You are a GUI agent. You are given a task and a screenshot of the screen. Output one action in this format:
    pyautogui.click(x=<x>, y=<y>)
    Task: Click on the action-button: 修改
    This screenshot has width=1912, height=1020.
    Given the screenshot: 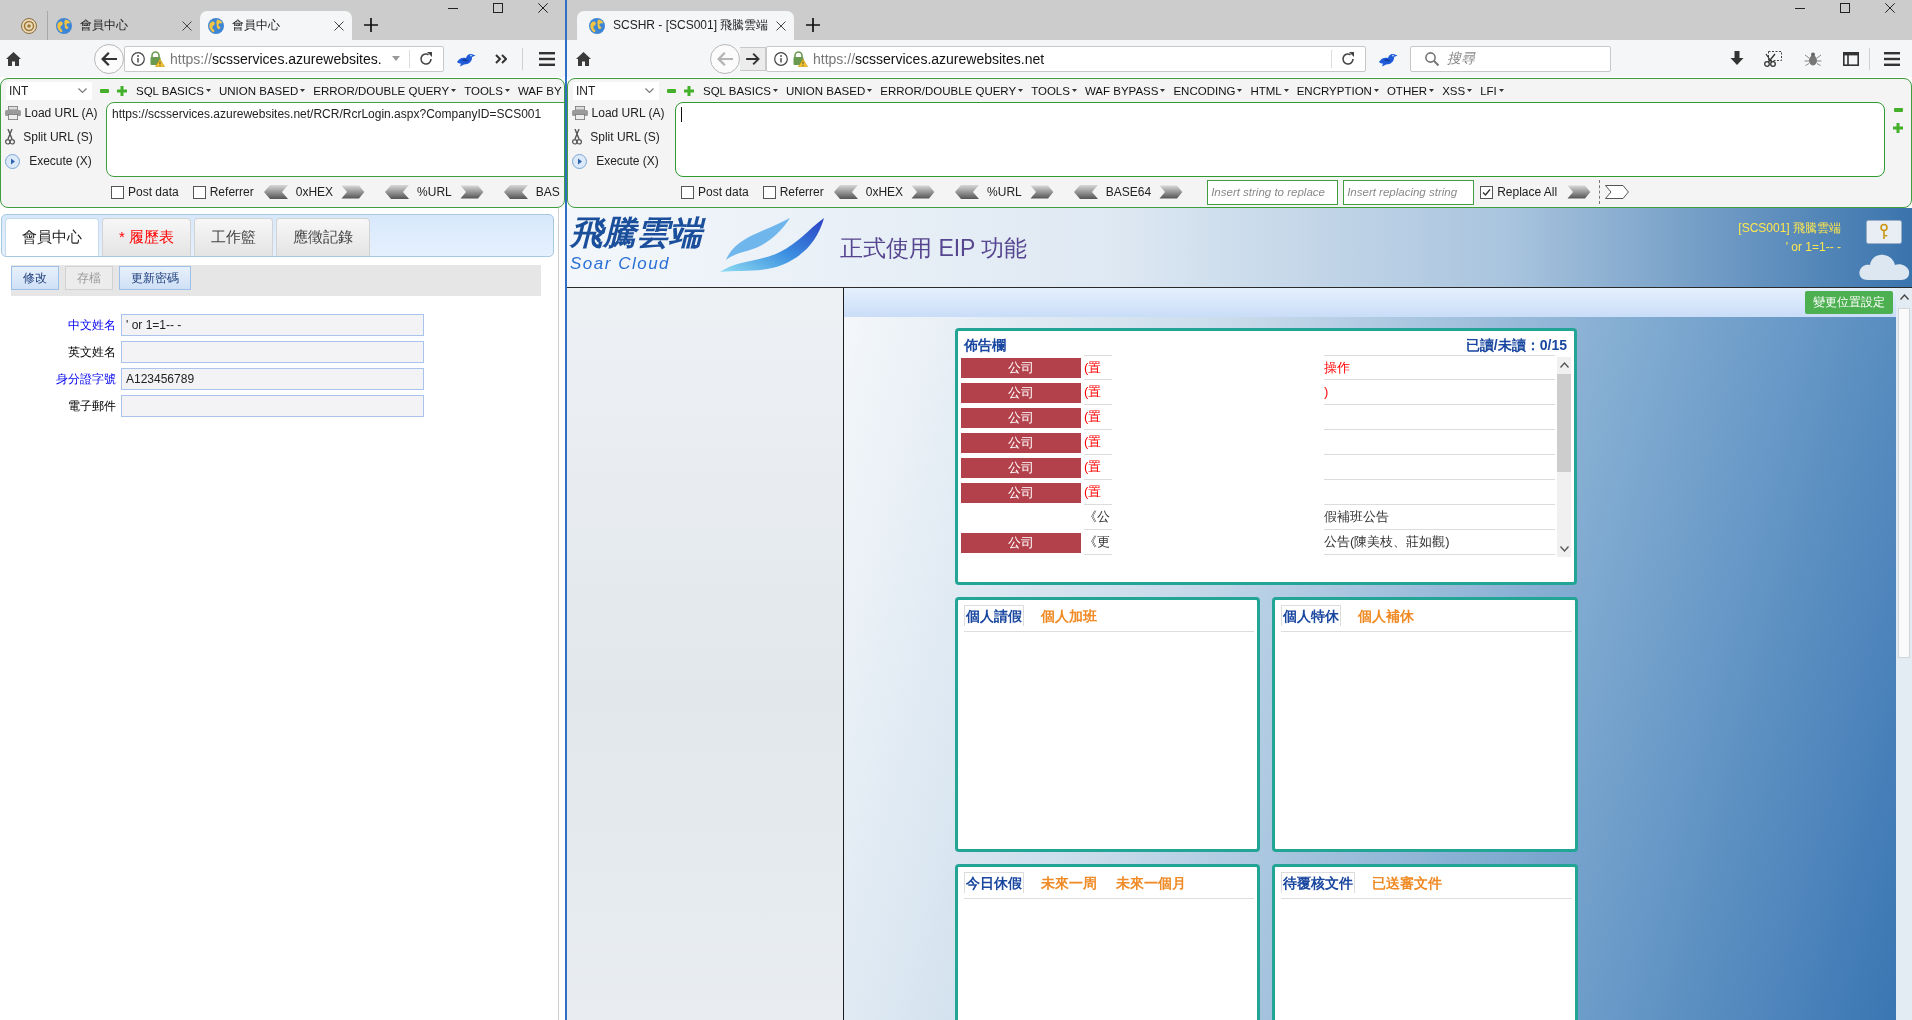 What is the action you would take?
    pyautogui.click(x=35, y=278)
    